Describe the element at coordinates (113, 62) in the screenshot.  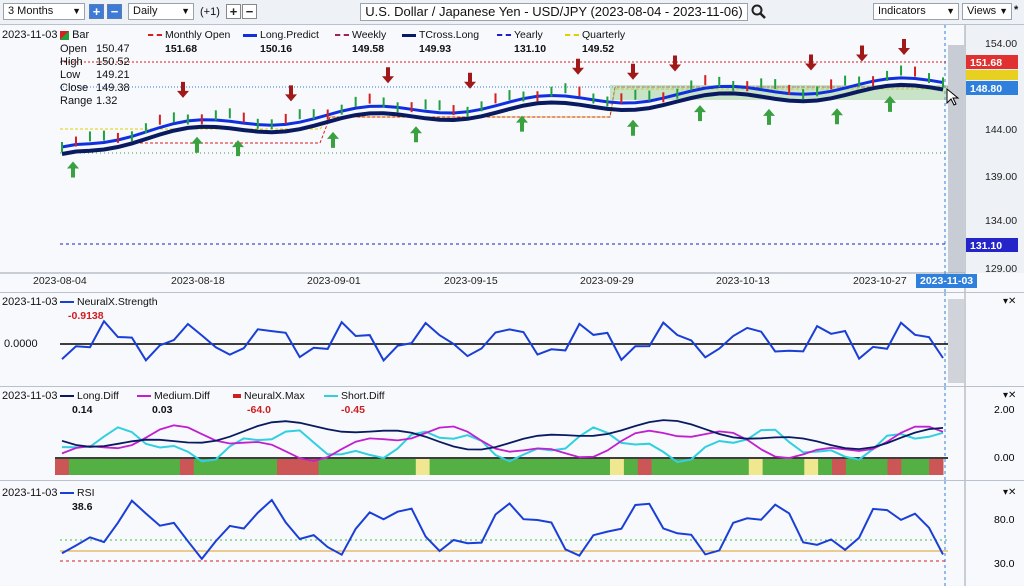
I see `ohlc-value: 150.52` at that location.